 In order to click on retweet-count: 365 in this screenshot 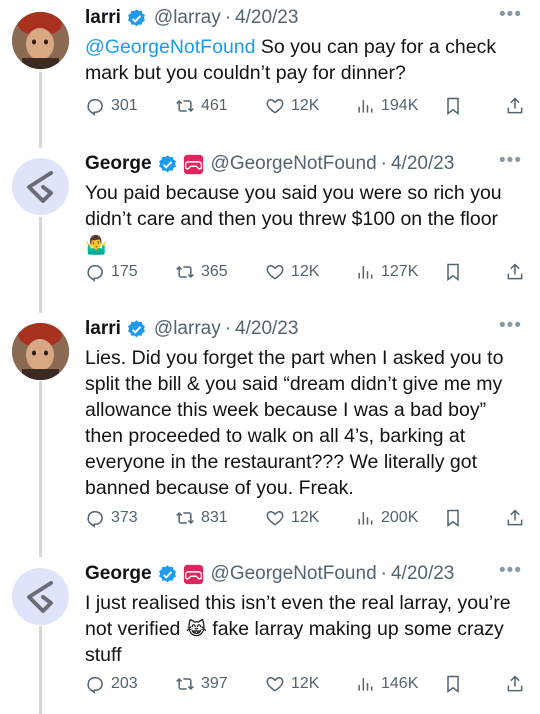, I will do `click(214, 271)`.